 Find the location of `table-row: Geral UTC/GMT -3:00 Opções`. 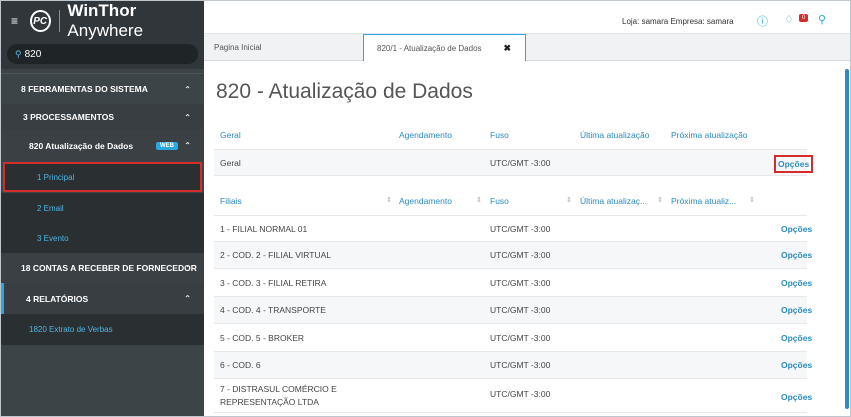

table-row: Geral UTC/GMT -3:00 Opções is located at coordinates (514, 162).